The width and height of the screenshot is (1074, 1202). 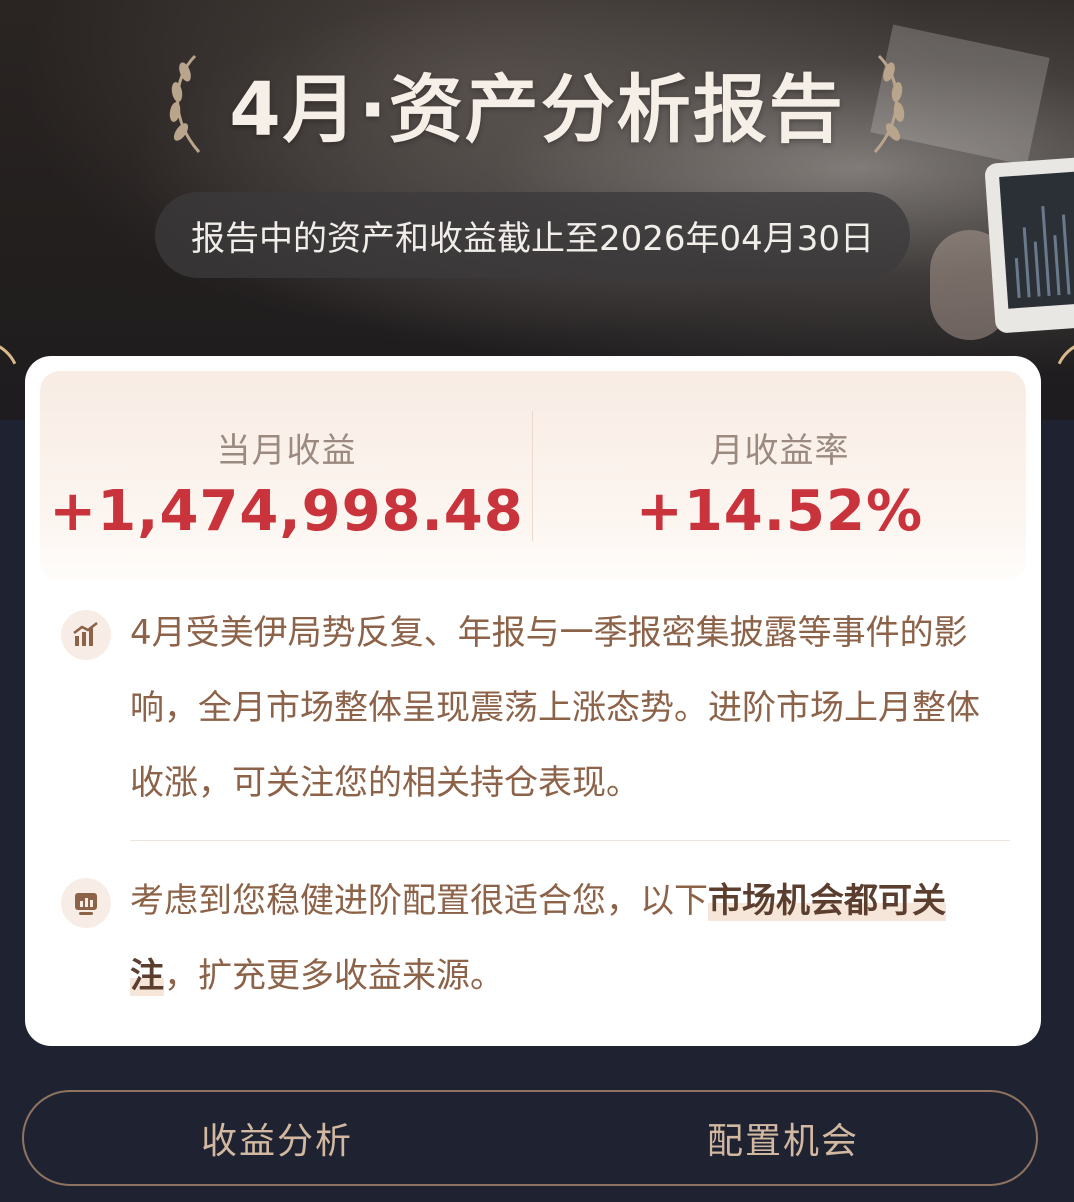 I want to click on bottom-tab-bar: 收益分析 配置机会, so click(x=530, y=1138).